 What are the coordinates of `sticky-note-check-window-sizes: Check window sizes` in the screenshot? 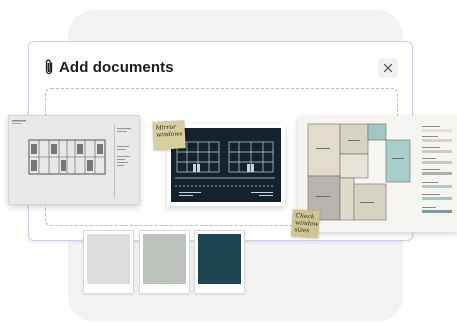 It's located at (305, 223).